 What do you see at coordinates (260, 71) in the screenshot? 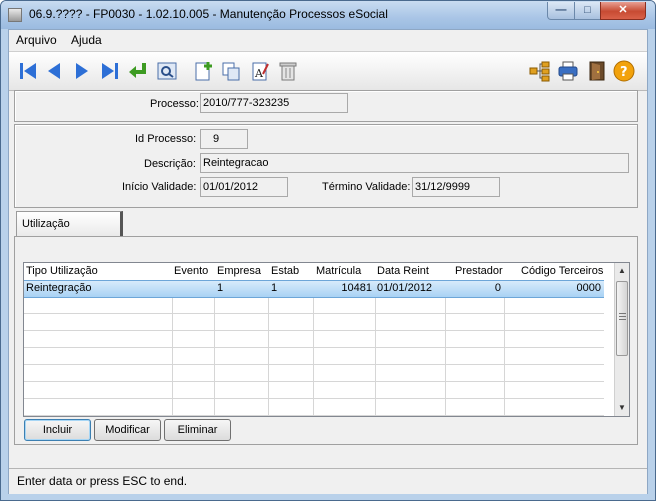
I see `edit-icon: A` at bounding box center [260, 71].